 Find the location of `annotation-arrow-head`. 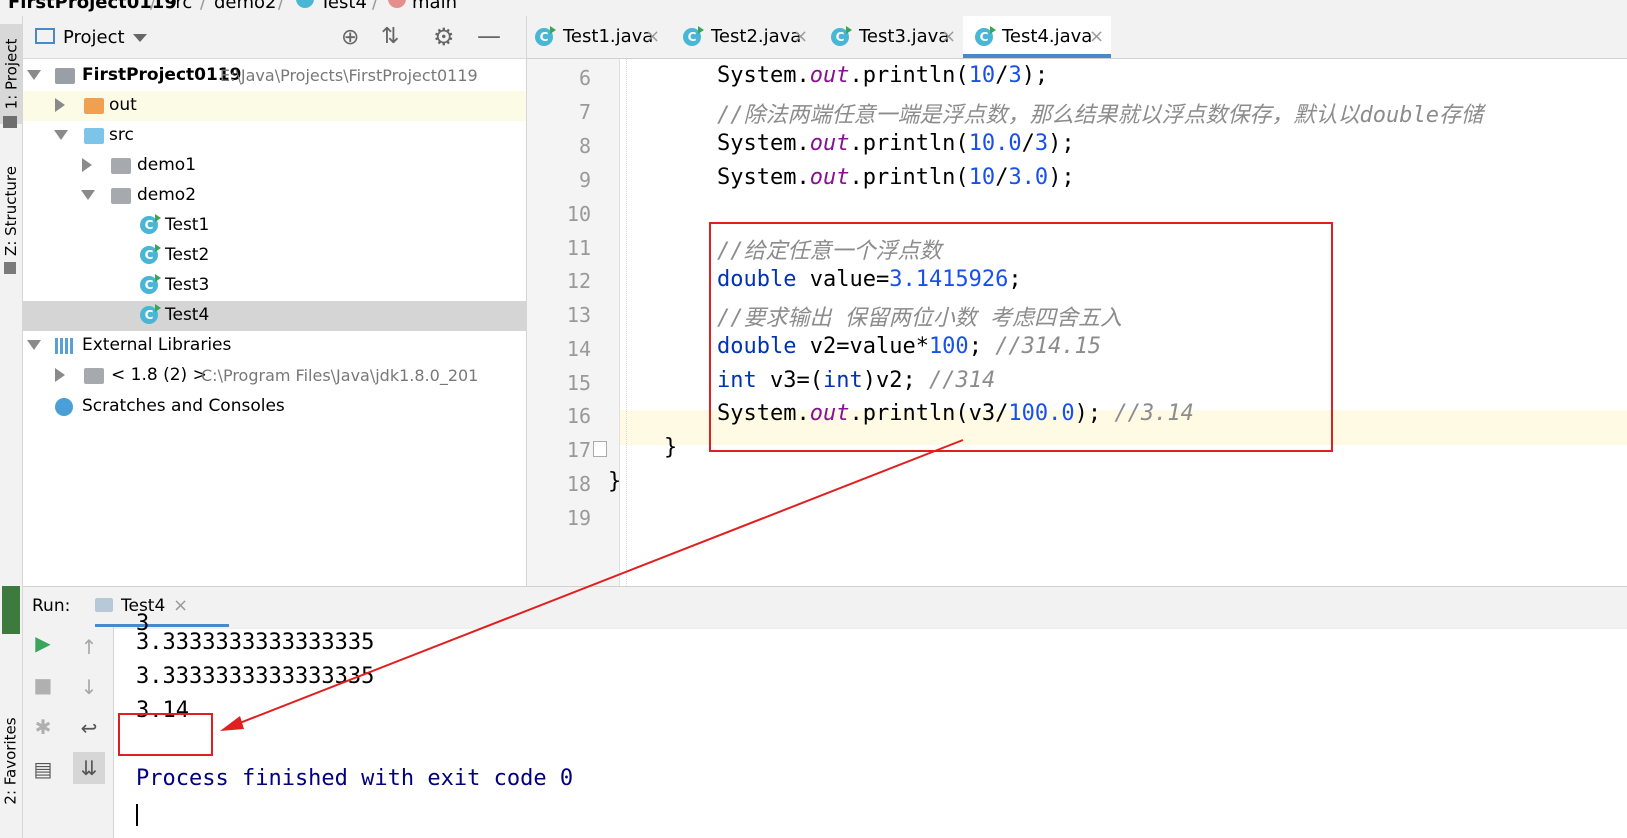

annotation-arrow-head is located at coordinates (232, 723).